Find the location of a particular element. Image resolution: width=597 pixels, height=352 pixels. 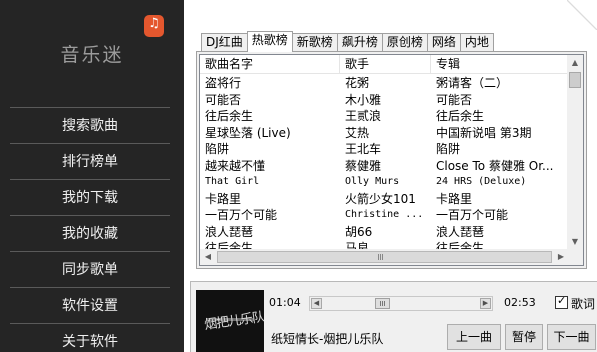

previous-track-button: 上一曲 is located at coordinates (474, 337).